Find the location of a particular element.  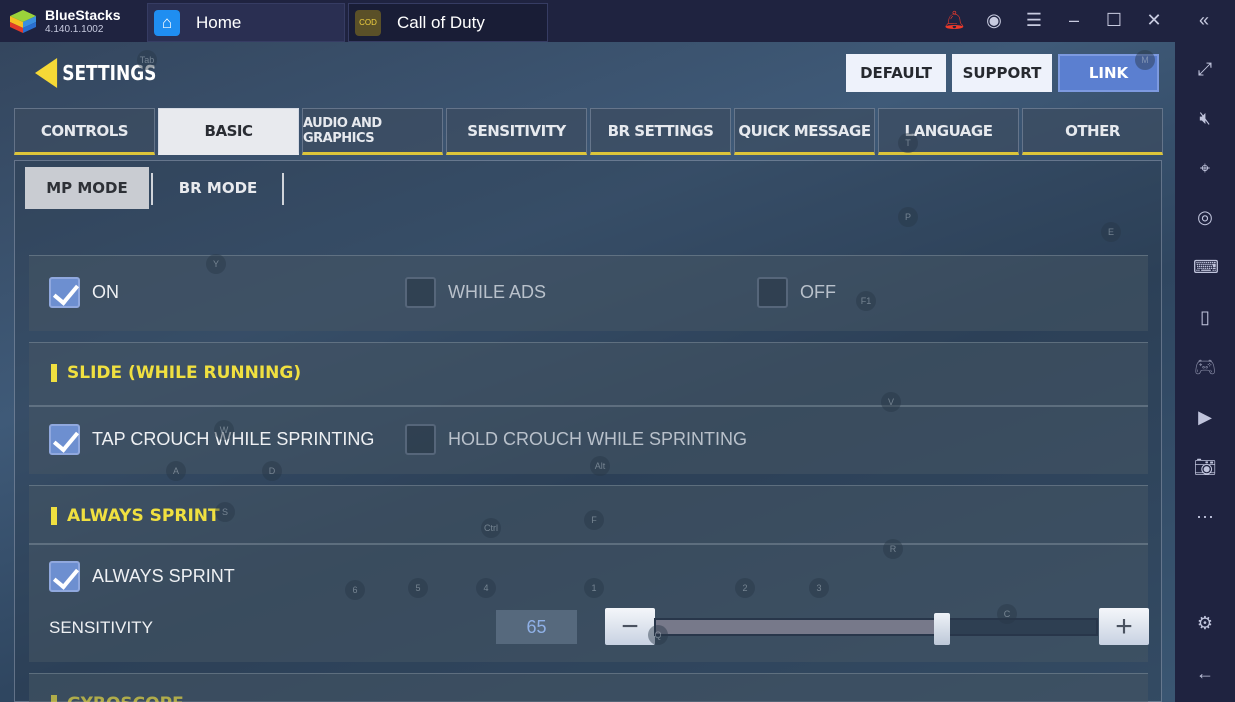

pointer-lock-icon: ⌖ is located at coordinates (1205, 168).